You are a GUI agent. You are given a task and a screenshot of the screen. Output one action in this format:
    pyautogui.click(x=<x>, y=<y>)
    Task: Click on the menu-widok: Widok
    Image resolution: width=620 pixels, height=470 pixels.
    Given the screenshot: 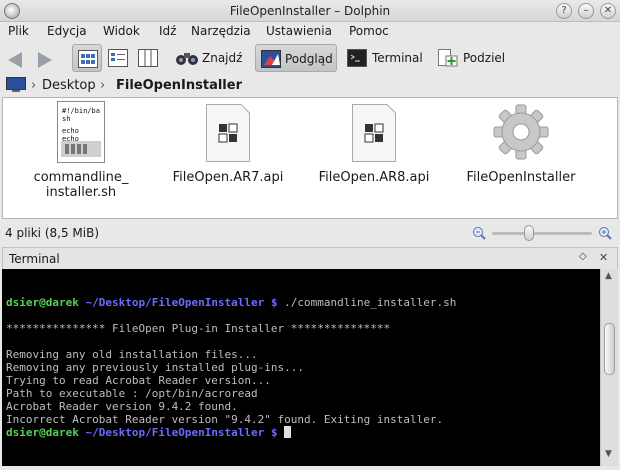 What is the action you would take?
    pyautogui.click(x=121, y=31)
    